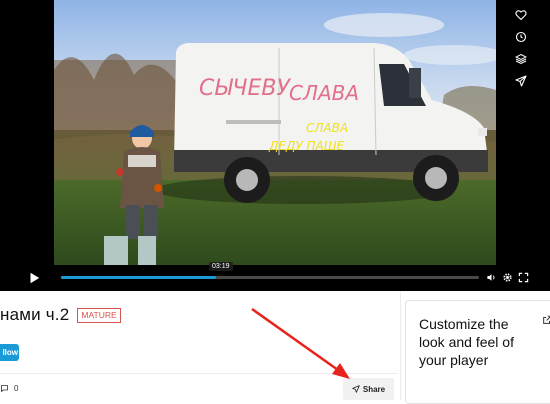 The width and height of the screenshot is (550, 404). What do you see at coordinates (521, 59) in the screenshot?
I see `layers-icon` at bounding box center [521, 59].